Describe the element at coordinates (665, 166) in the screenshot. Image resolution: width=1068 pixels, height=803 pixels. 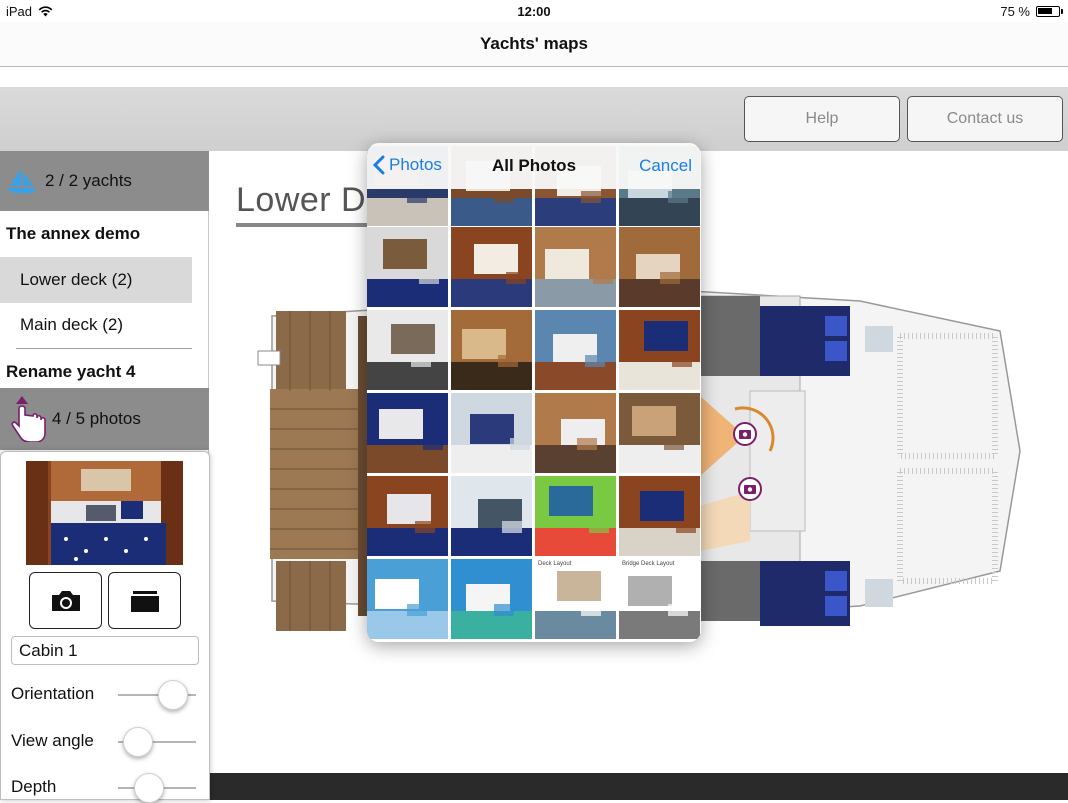
I see `cancel-button: Cancel` at that location.